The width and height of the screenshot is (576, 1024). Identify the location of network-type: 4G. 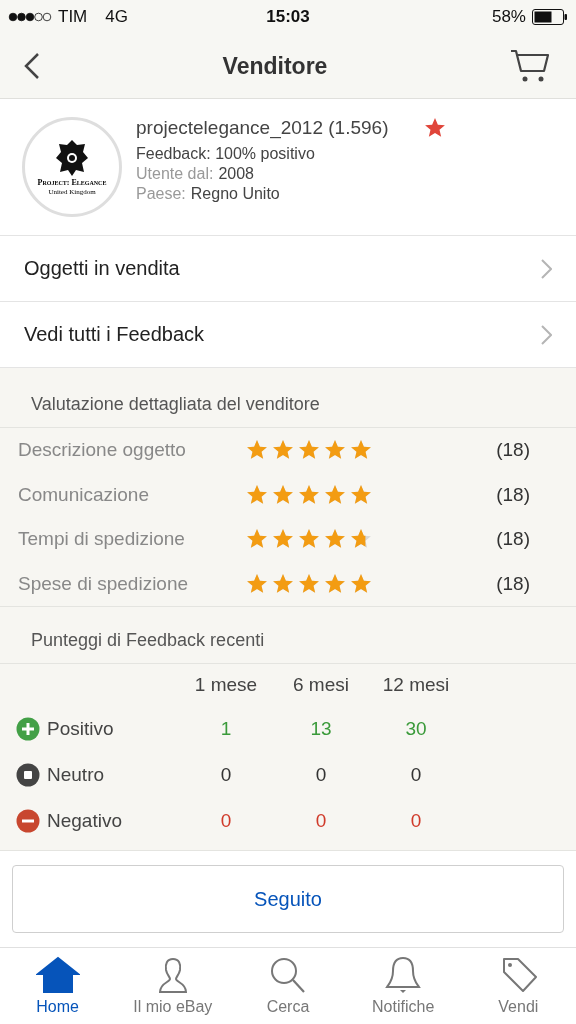
(116, 17).